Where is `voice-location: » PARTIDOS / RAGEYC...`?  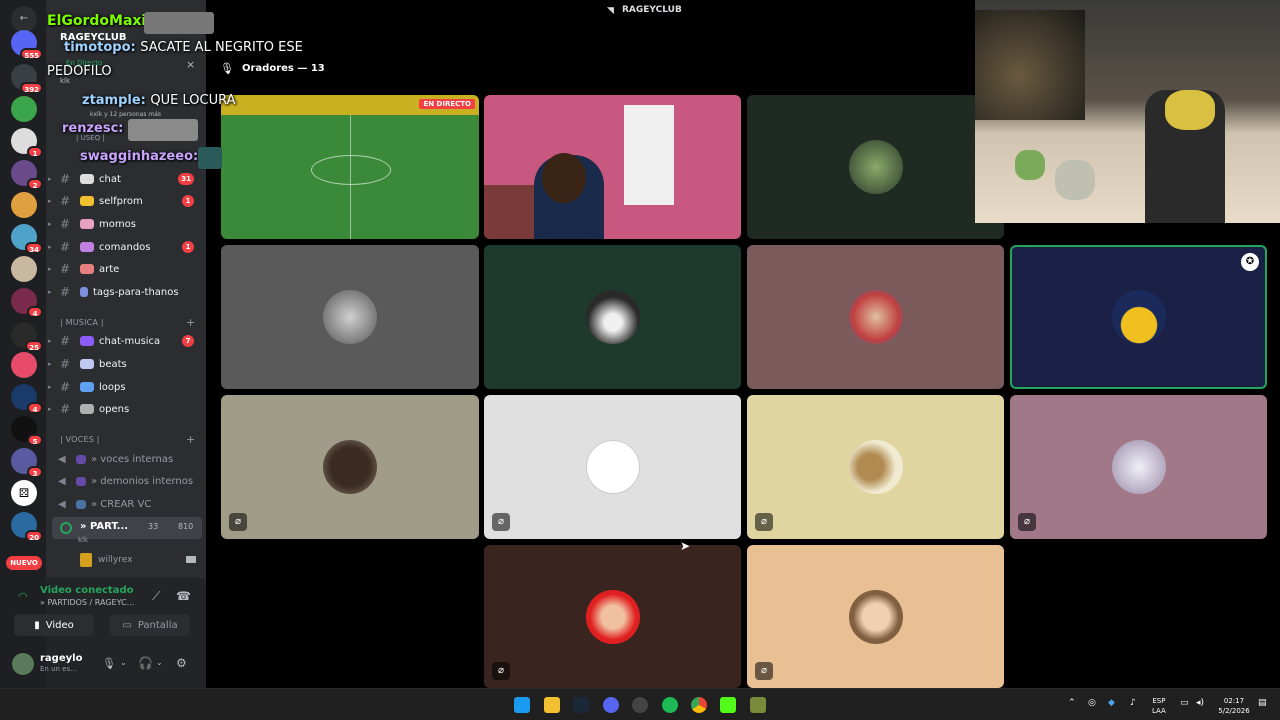 voice-location: » PARTIDOS / RAGEYC... is located at coordinates (87, 602).